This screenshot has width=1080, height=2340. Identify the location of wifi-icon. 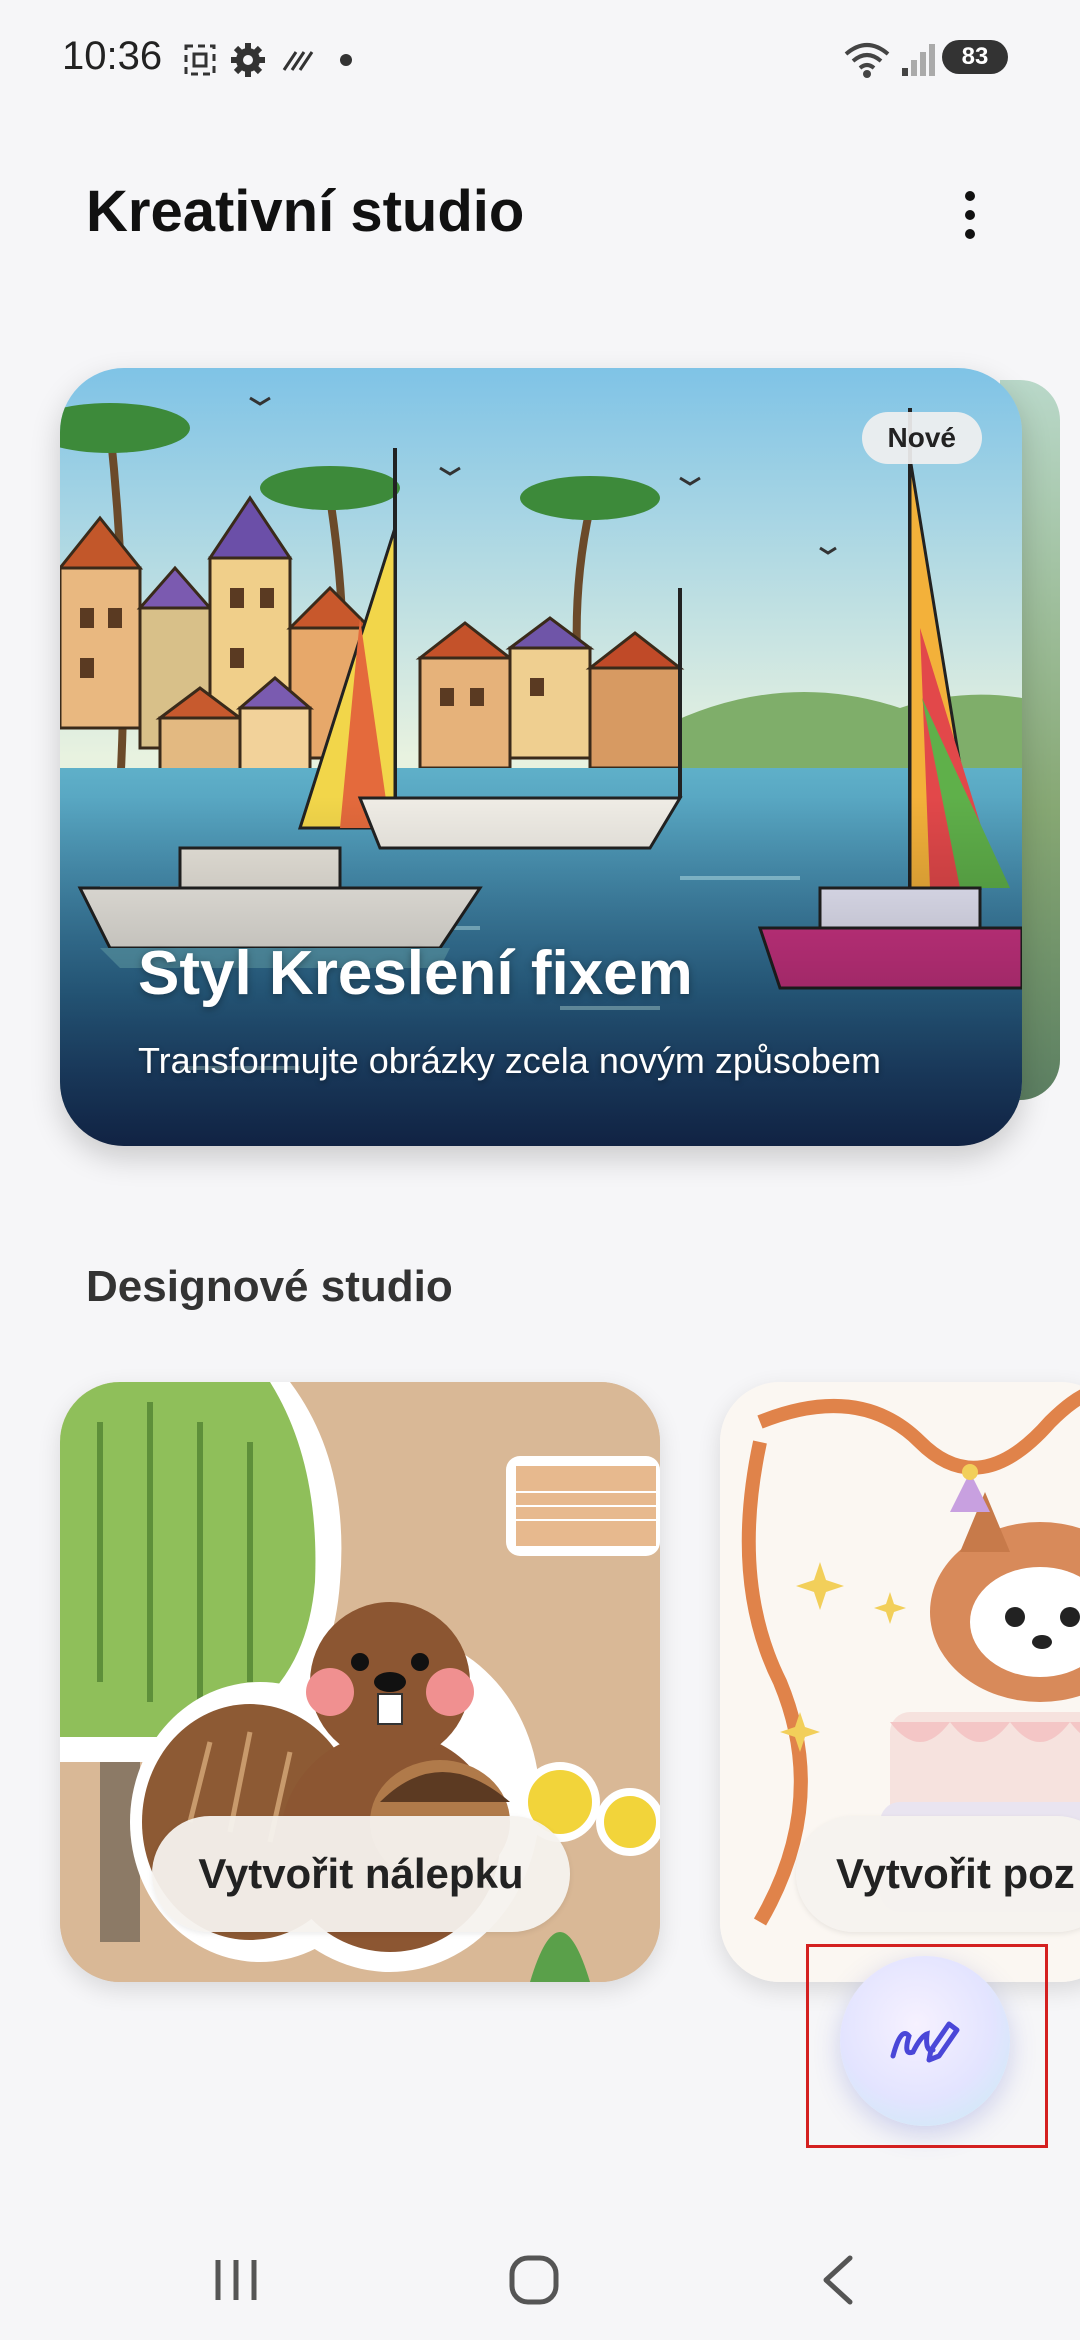
(867, 60).